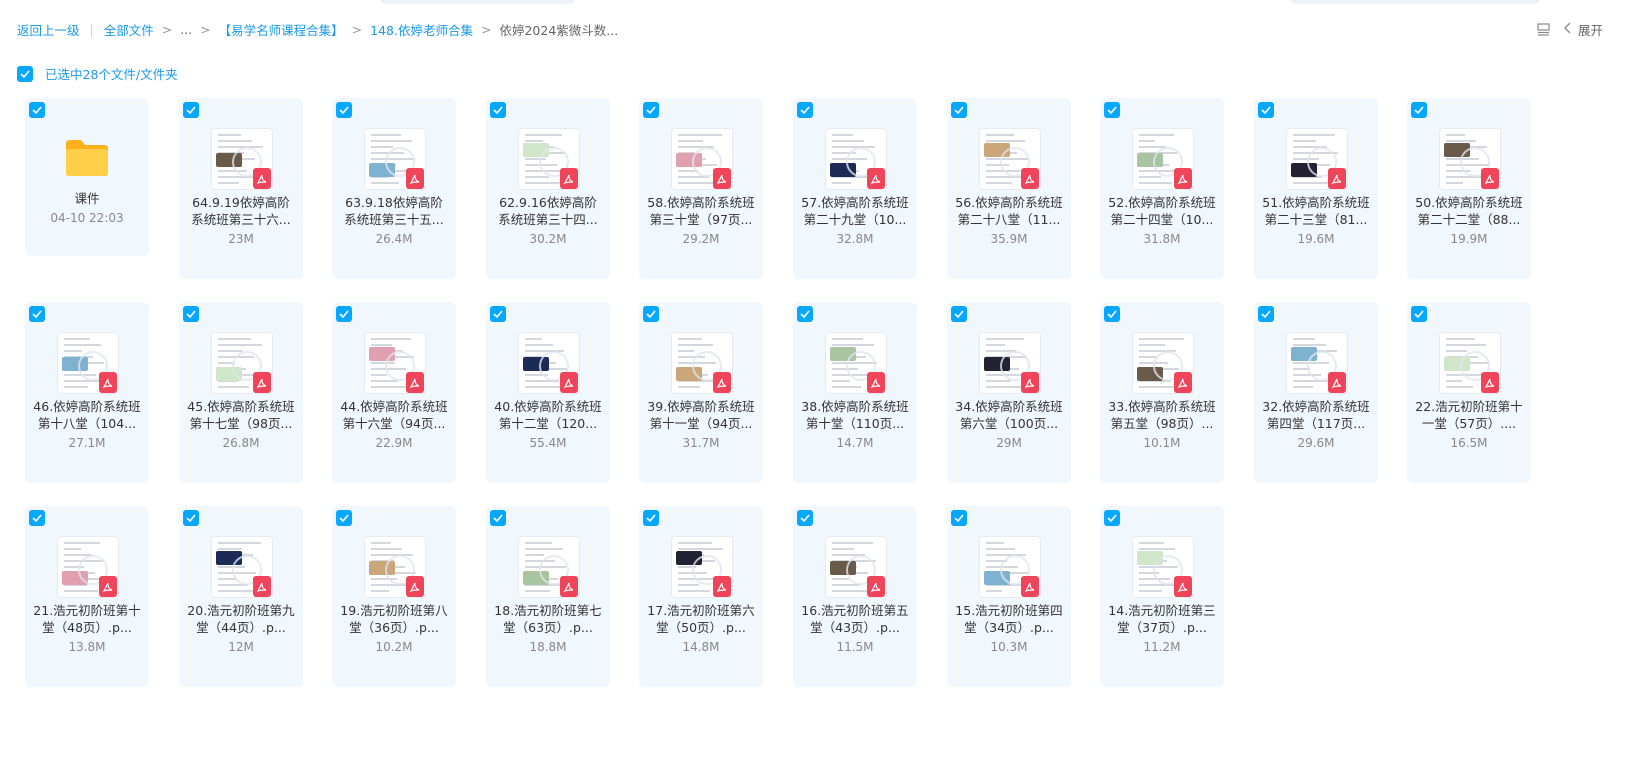 Image resolution: width=1633 pixels, height=771 pixels. Describe the element at coordinates (421, 29) in the screenshot. I see `breadcrumb-level2: 148.依婷老师合集` at that location.